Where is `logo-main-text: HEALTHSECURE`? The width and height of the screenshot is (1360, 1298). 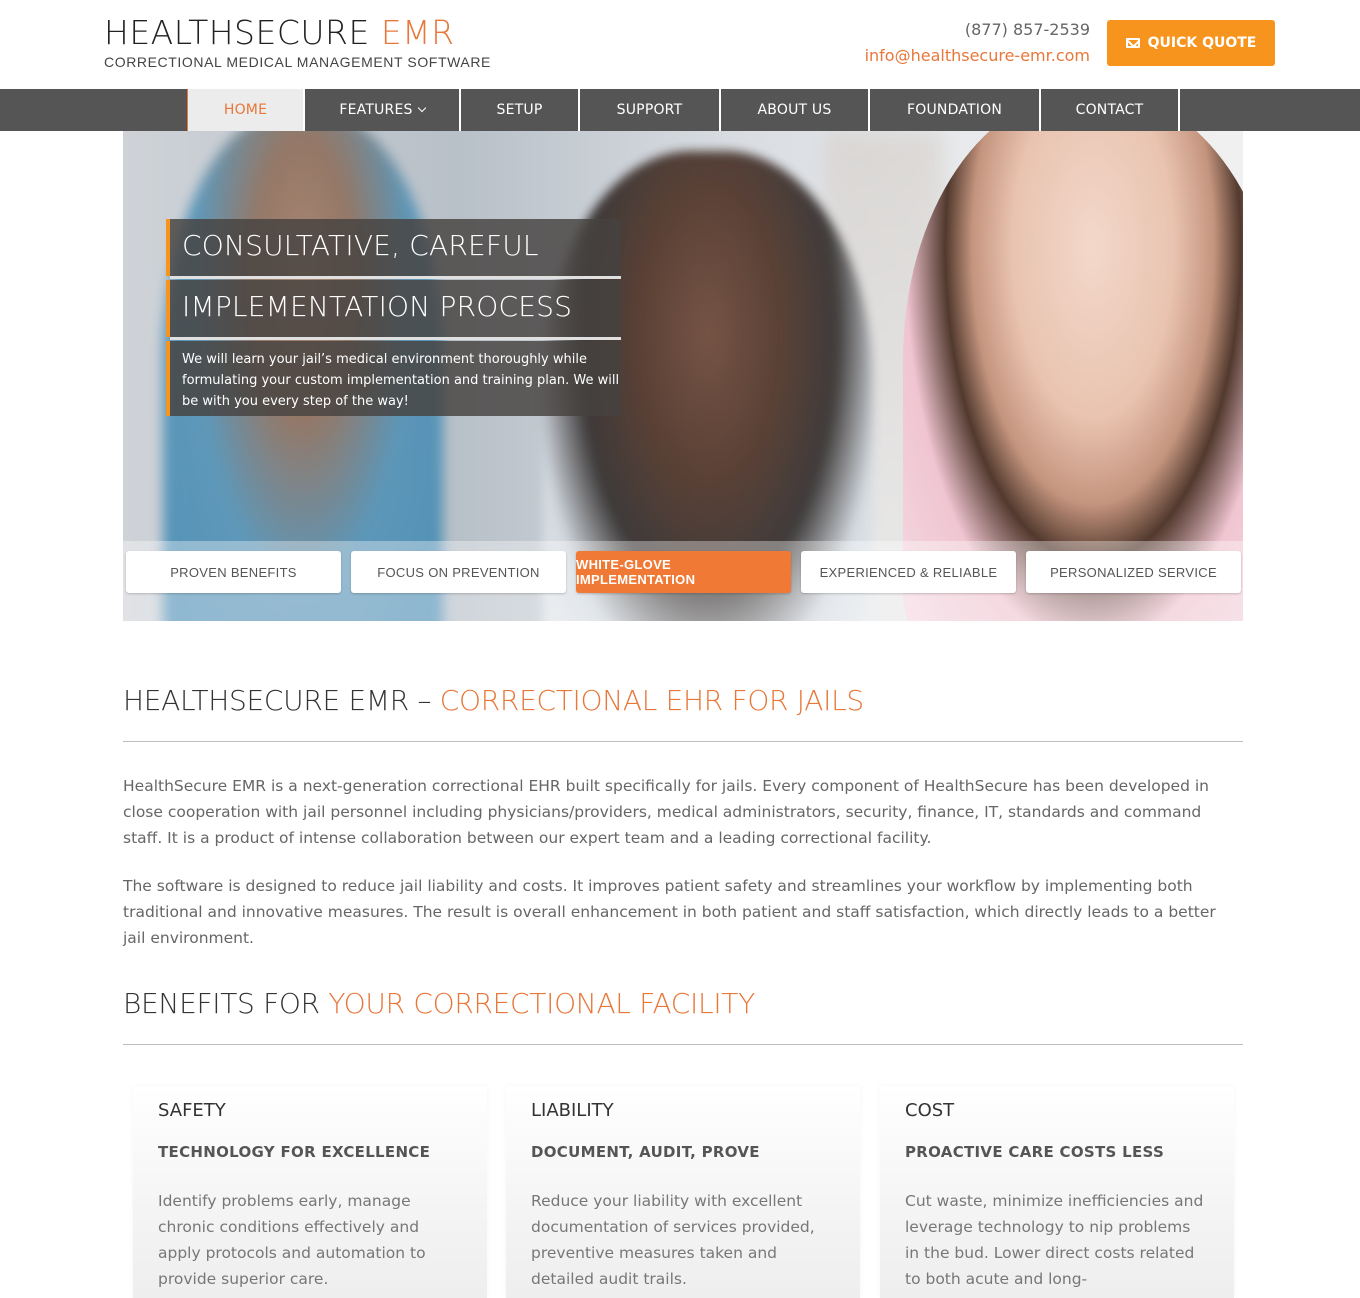
logo-main-text: HEALTHSECURE is located at coordinates (237, 32).